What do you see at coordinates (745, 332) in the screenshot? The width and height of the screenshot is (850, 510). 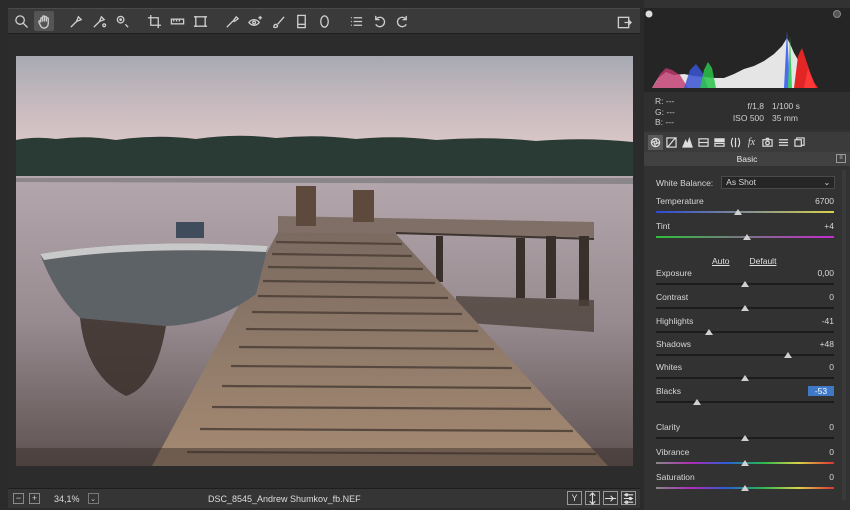 I see `highlights-track` at bounding box center [745, 332].